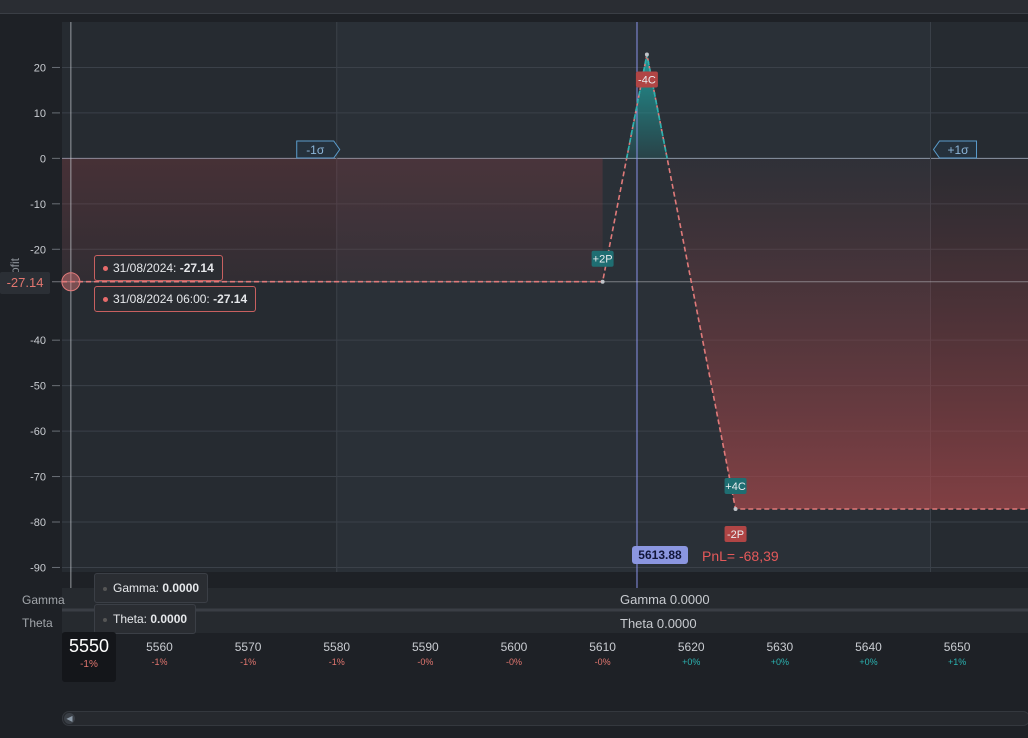  Describe the element at coordinates (169, 619) in the screenshot. I see `theta-tip-value: 0.0000` at that location.